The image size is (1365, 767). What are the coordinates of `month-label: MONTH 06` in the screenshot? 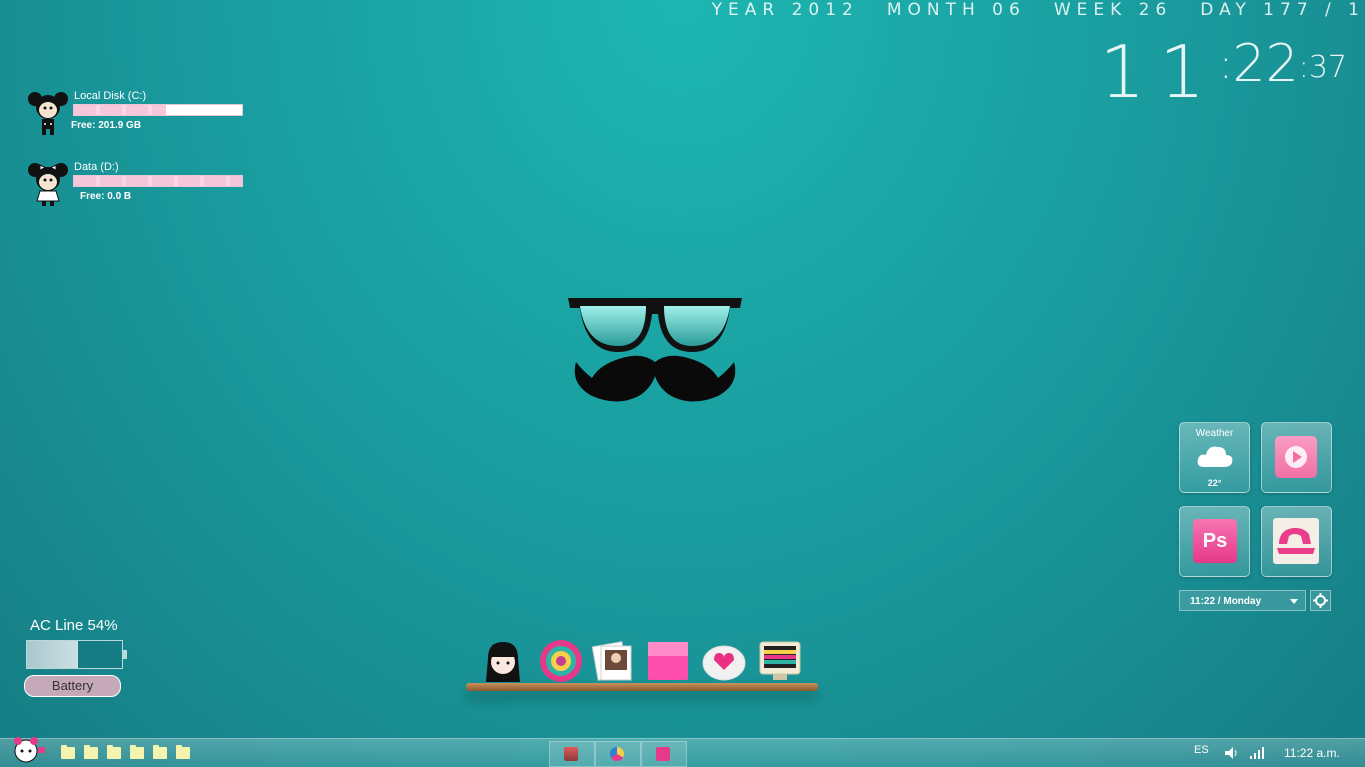 It's located at (956, 10).